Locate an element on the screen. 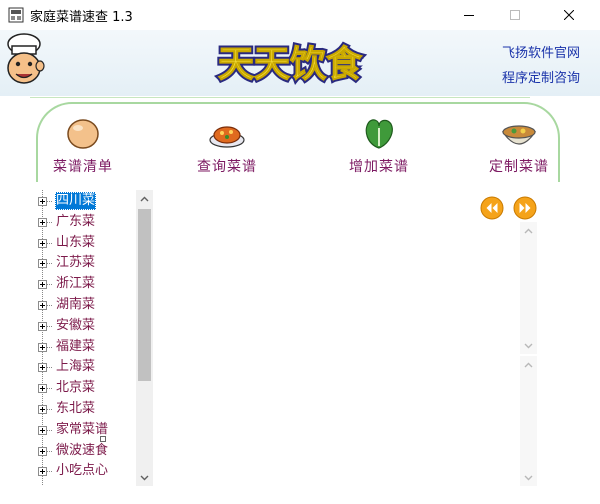 The height and width of the screenshot is (504, 600). tree-item: 东北菜 is located at coordinates (82, 408).